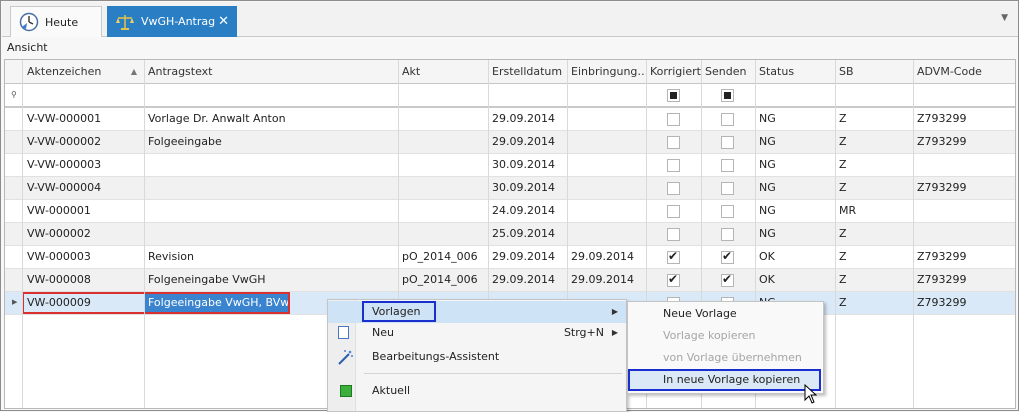 This screenshot has height=412, width=1019. What do you see at coordinates (443, 71) in the screenshot?
I see `column-header-akt: Akt` at bounding box center [443, 71].